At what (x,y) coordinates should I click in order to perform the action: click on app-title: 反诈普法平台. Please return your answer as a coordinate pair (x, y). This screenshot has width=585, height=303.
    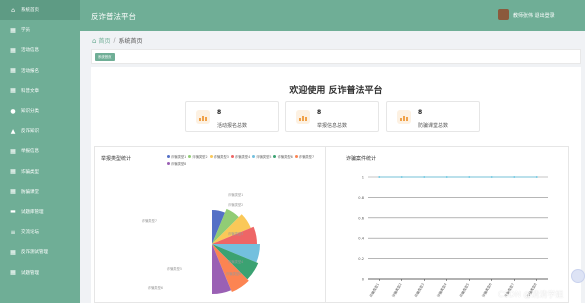
    Looking at the image, I should click on (113, 16).